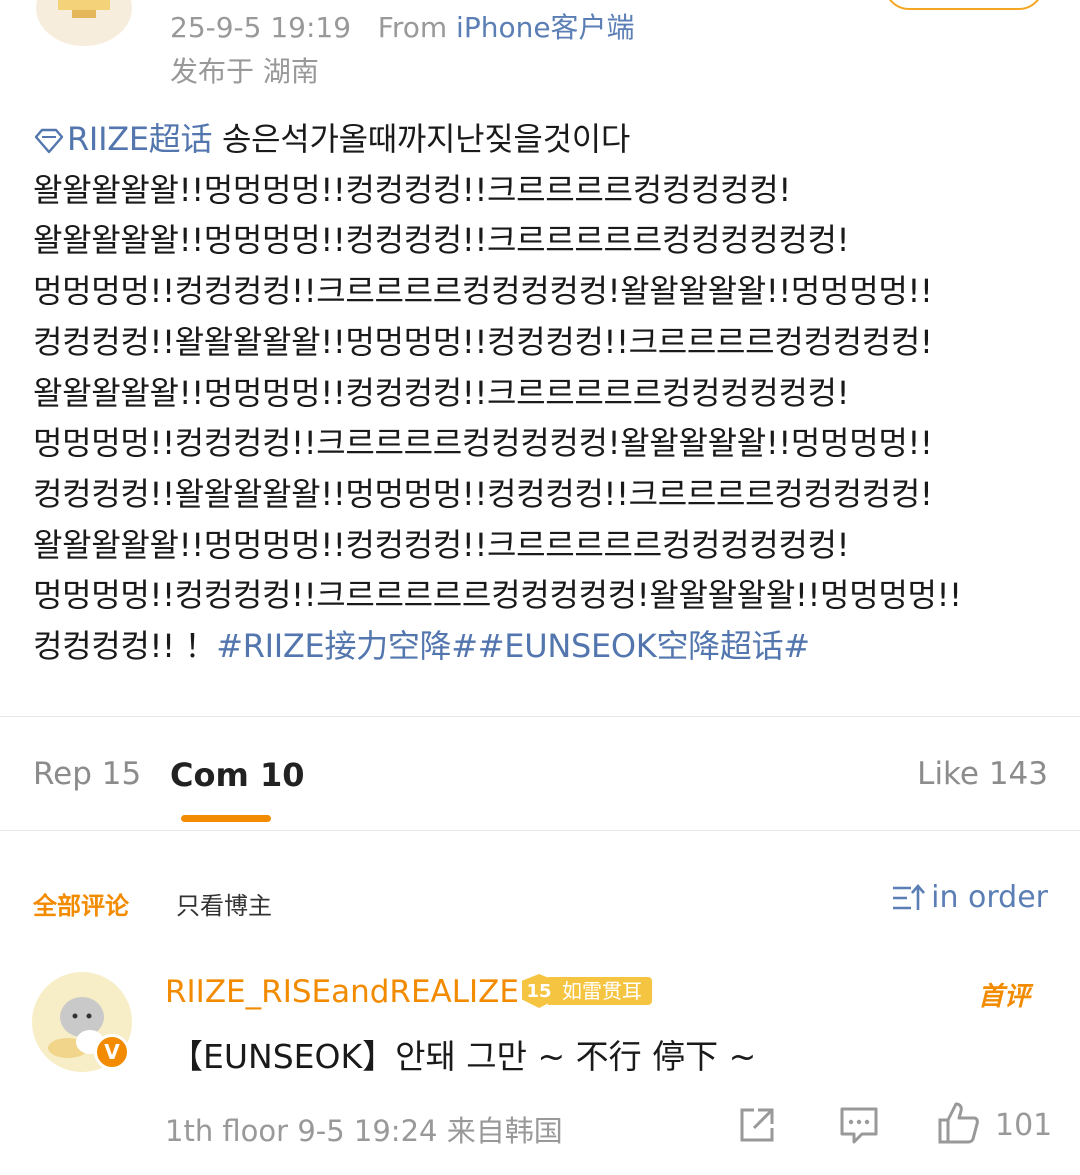 Image resolution: width=1080 pixels, height=1175 pixels. What do you see at coordinates (244, 71) in the screenshot?
I see `post-location: 发布于 湖南` at bounding box center [244, 71].